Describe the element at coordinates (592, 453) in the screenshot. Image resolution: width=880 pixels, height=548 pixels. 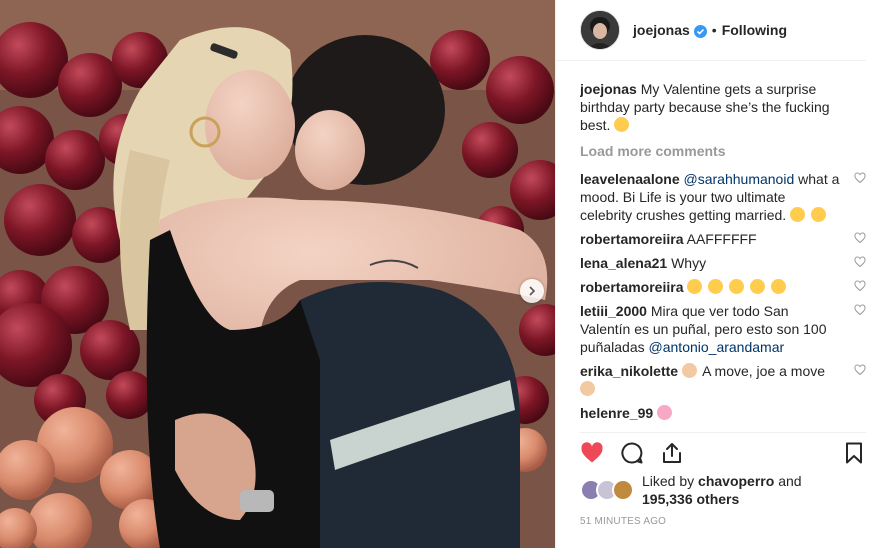
I see `like-heart-icon` at that location.